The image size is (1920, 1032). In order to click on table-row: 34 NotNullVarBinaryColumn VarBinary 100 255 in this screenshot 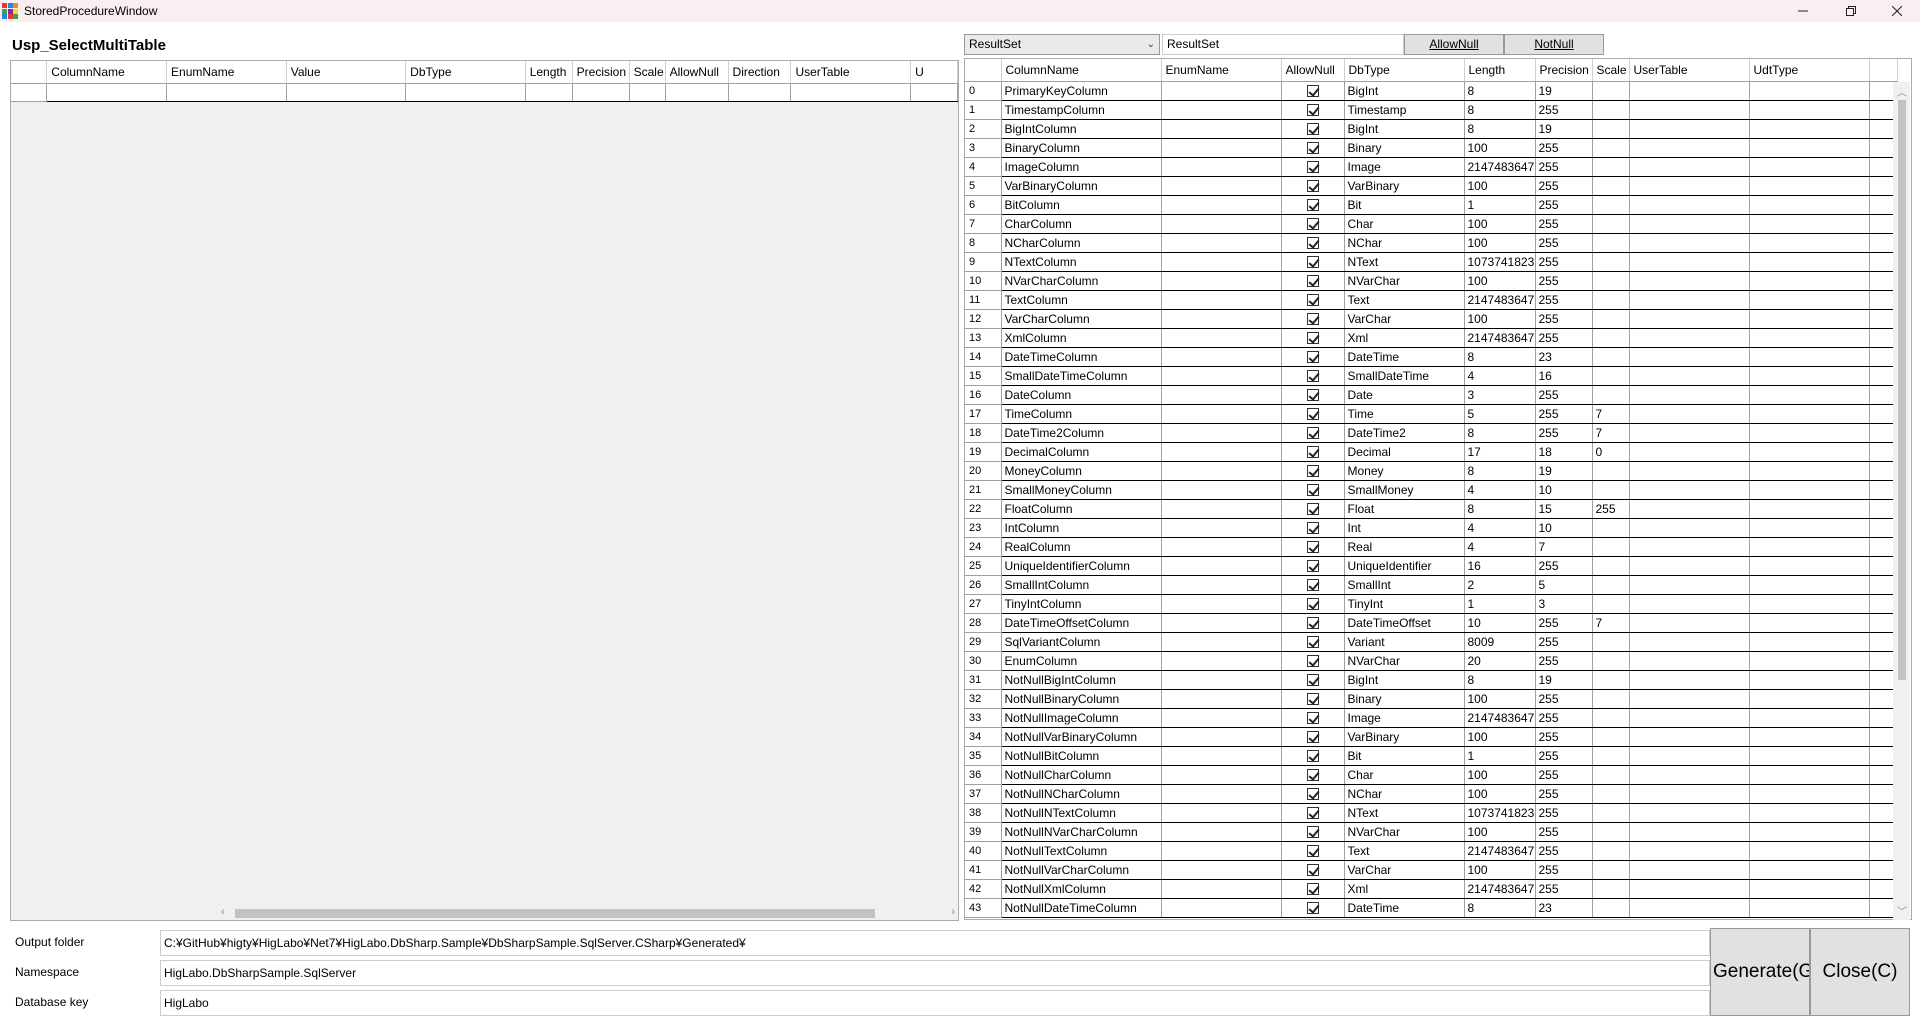, I will do `click(1431, 737)`.